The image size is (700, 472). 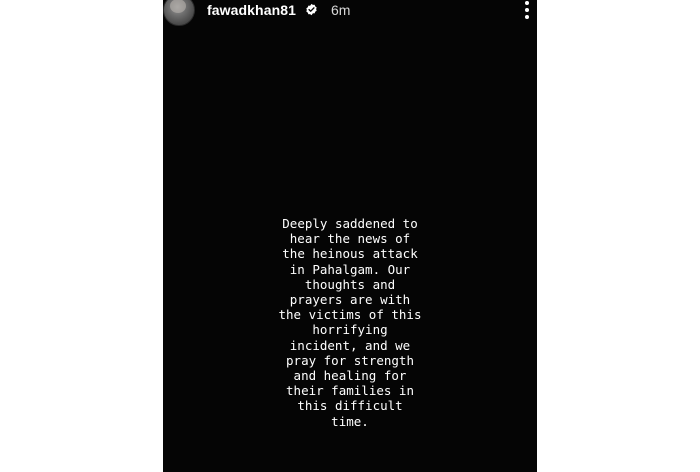 I want to click on username: fawadkhan81, so click(x=251, y=10).